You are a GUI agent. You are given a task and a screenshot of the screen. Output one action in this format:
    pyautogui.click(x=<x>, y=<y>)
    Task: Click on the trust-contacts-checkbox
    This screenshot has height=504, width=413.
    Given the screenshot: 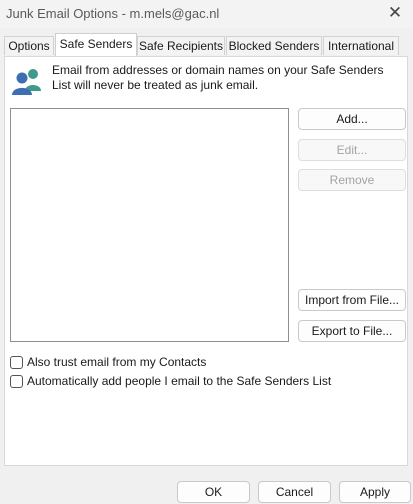 What is the action you would take?
    pyautogui.click(x=16, y=362)
    